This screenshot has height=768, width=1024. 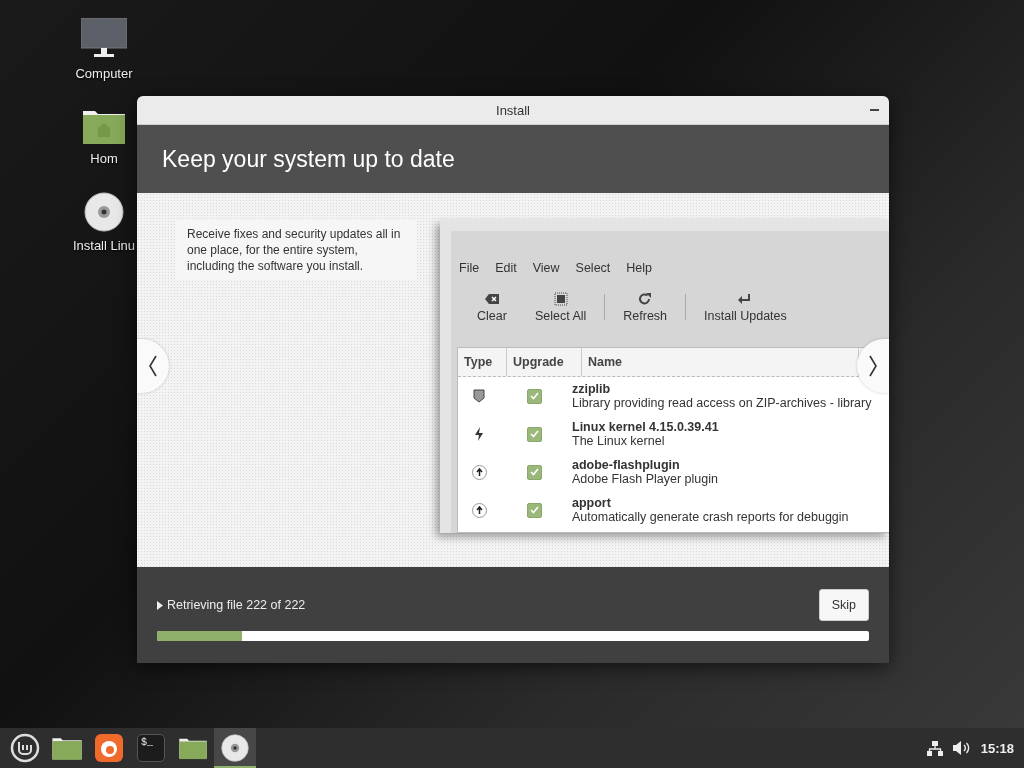 What do you see at coordinates (843, 605) in the screenshot?
I see `skip-button: Skip` at bounding box center [843, 605].